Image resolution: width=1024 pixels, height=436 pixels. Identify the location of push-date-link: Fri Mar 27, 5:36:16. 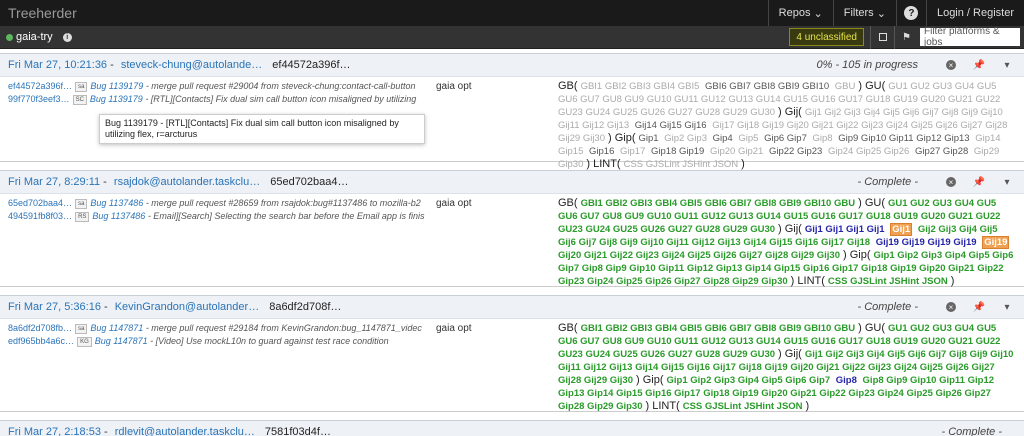
(54, 307).